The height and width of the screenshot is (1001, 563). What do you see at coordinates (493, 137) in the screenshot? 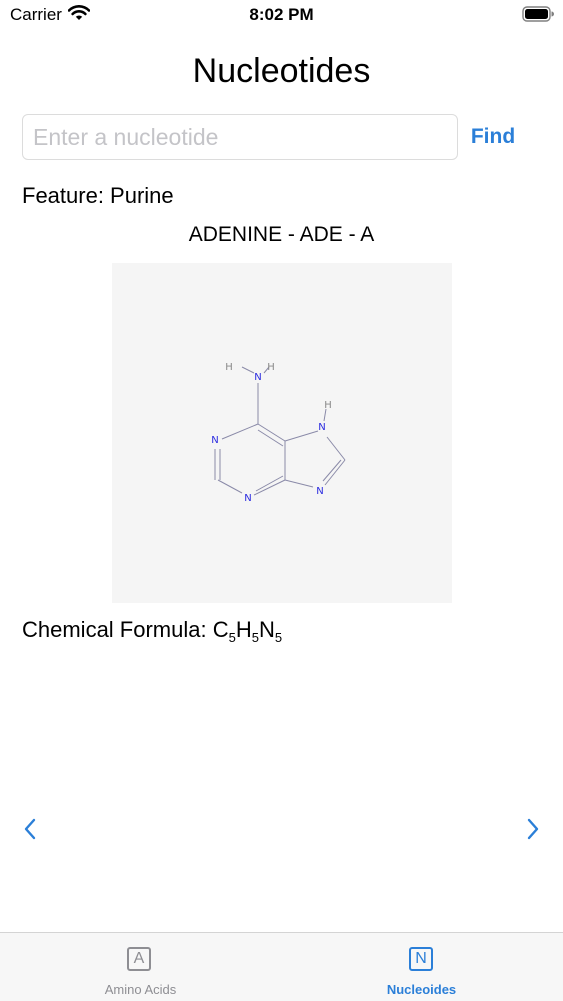
I see `find-button: Find` at bounding box center [493, 137].